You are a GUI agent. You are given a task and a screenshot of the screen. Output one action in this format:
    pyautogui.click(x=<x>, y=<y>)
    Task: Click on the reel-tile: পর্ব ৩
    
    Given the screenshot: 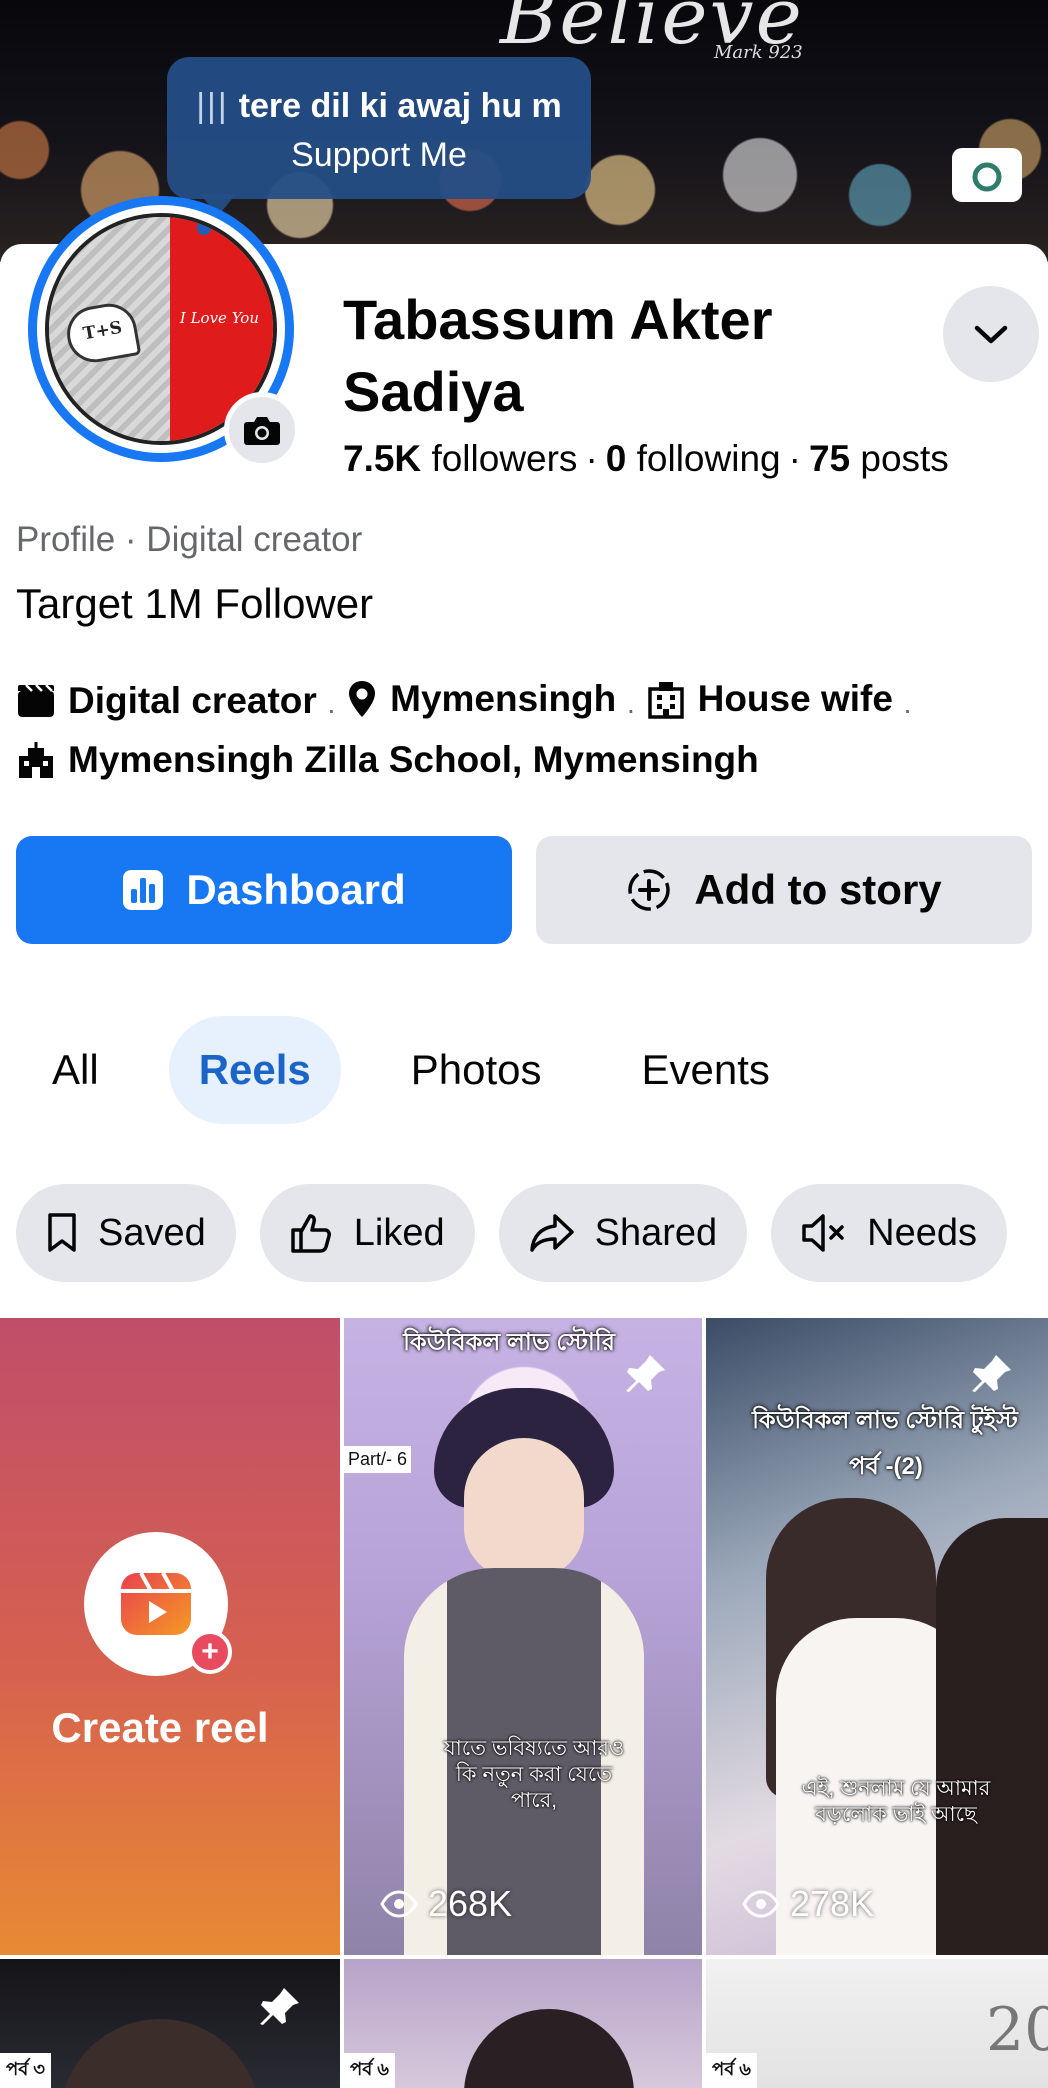 What is the action you would take?
    pyautogui.click(x=170, y=2023)
    